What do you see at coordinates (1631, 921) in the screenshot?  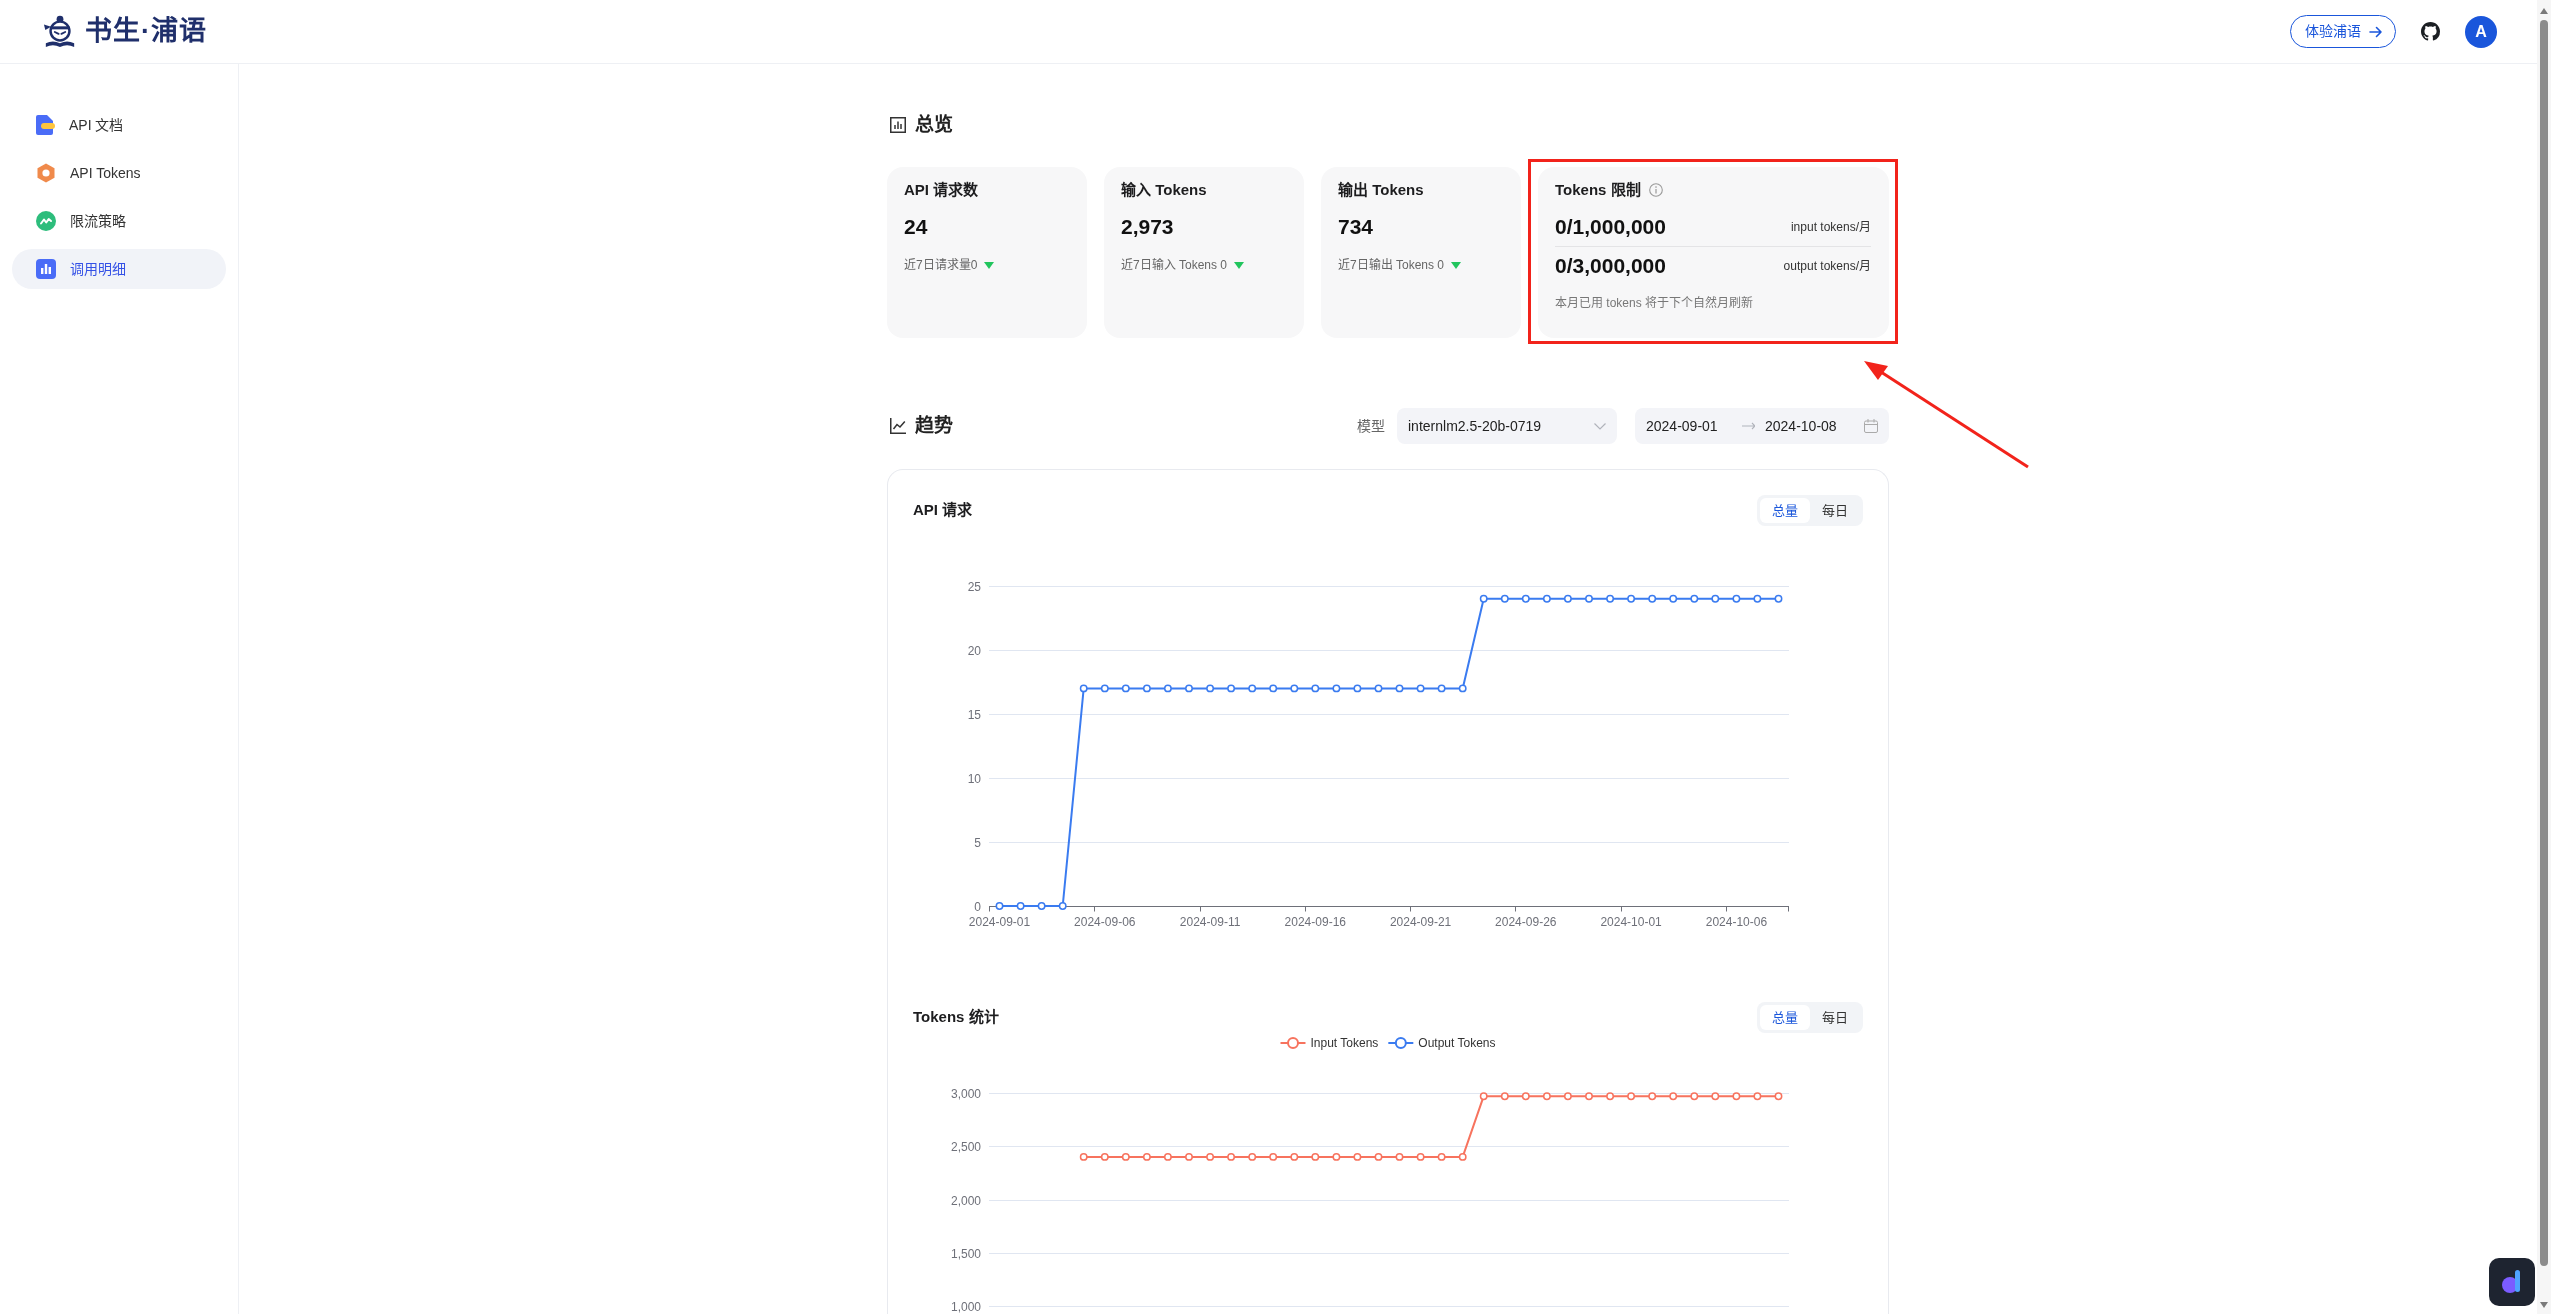 I see `x-axis-label: 2024-10-01` at bounding box center [1631, 921].